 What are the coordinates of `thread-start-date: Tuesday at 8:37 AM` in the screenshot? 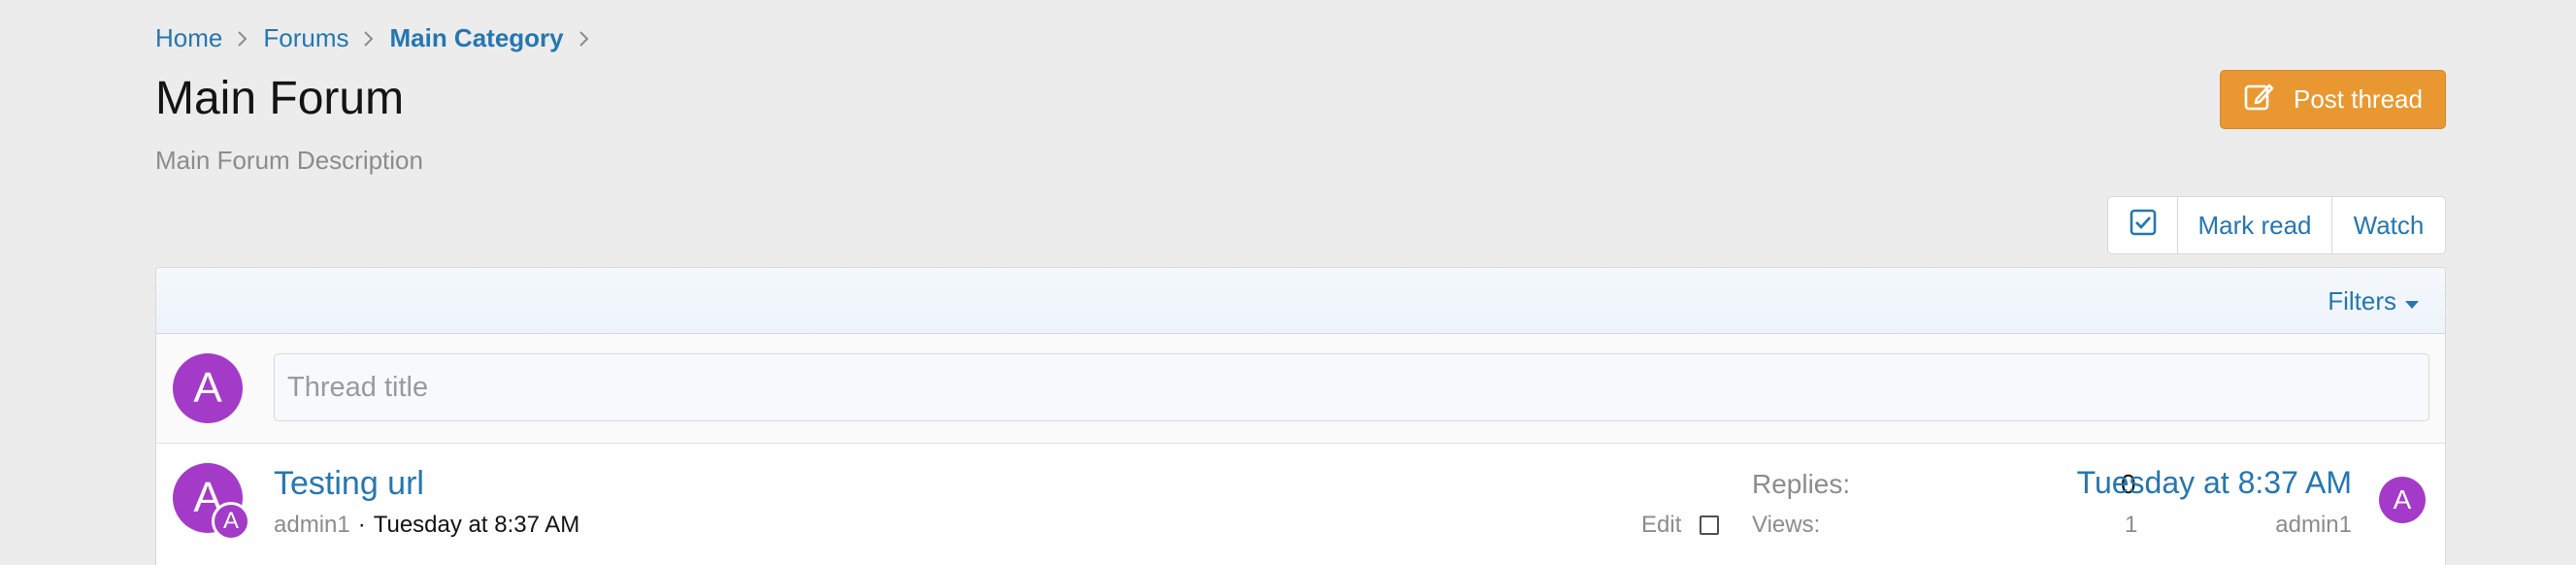 It's located at (477, 525).